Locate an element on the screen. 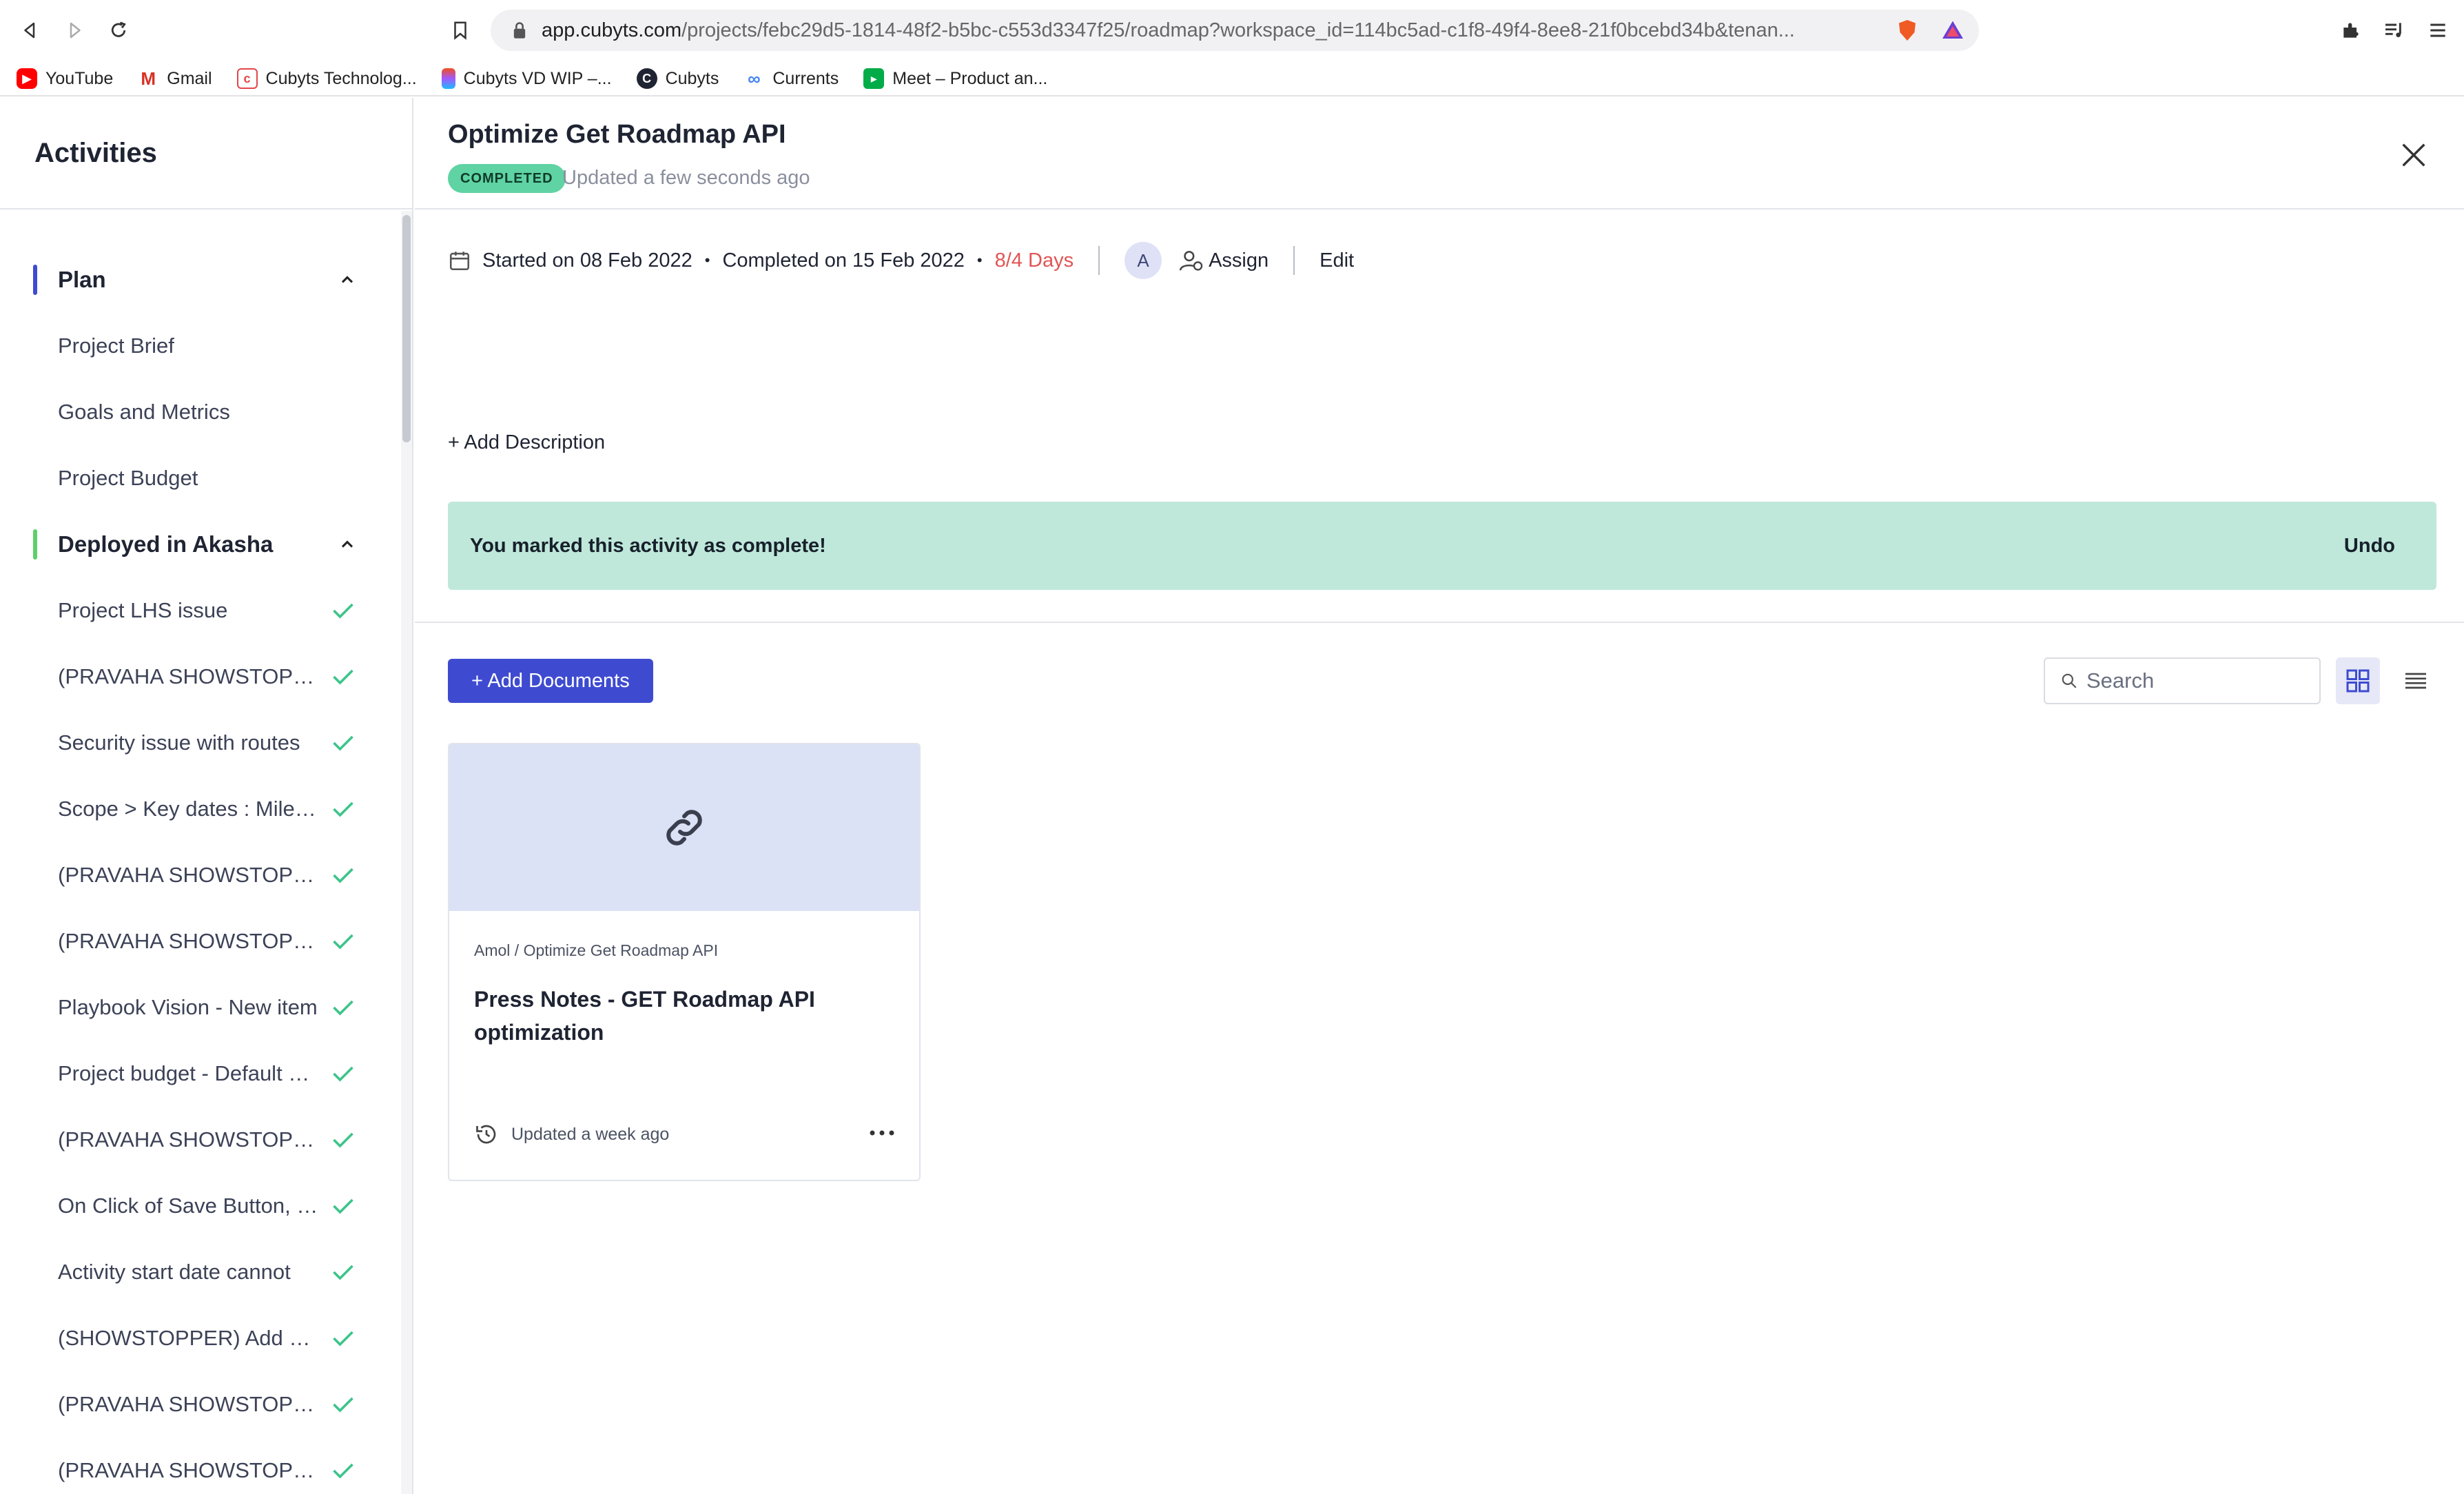 The image size is (2464, 1494). sidebar-item-label: Project budget - Default currency is located at coordinates (189, 1073).